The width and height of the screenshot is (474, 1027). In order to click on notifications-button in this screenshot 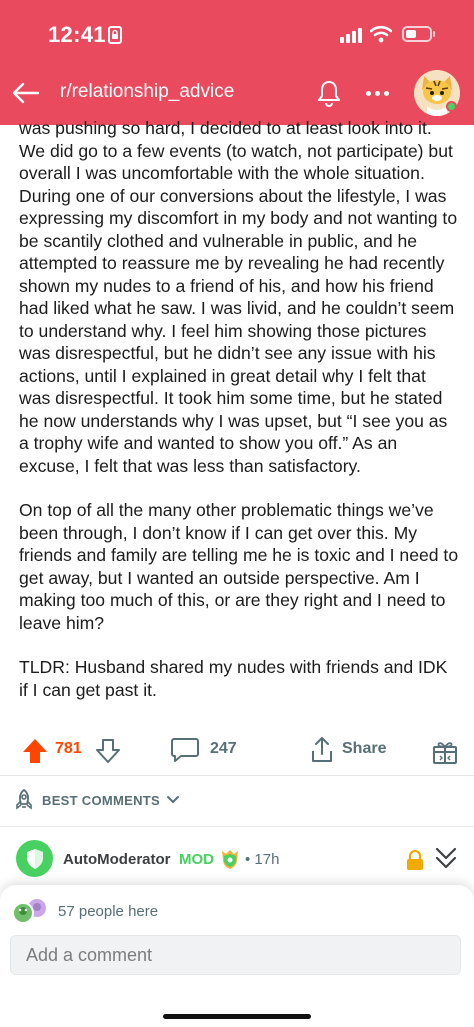, I will do `click(329, 93)`.